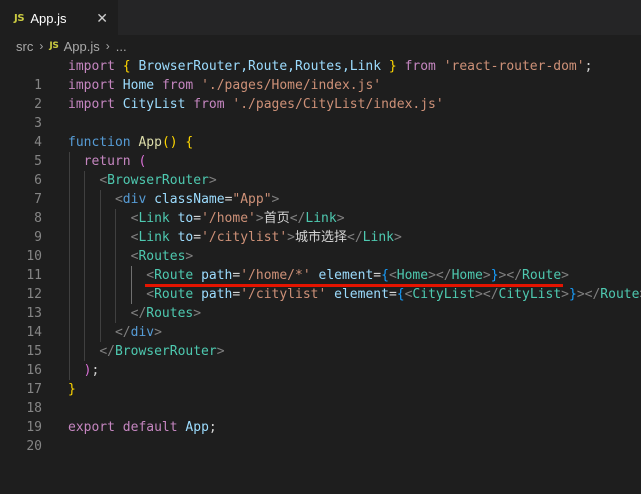  What do you see at coordinates (259, 66) in the screenshot?
I see `import-names: BrowserRouter,Route,Routes,Link` at bounding box center [259, 66].